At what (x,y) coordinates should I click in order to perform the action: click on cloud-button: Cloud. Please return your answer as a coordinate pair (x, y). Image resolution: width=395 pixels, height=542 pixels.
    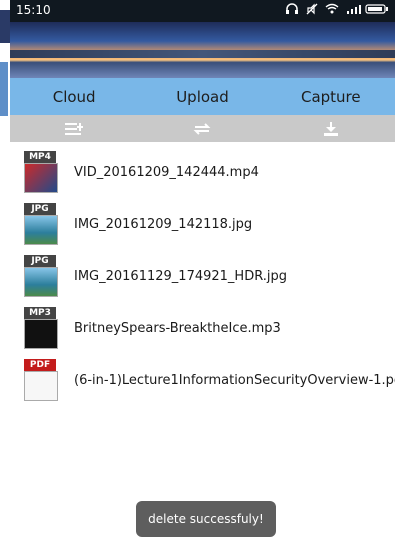
    Looking at the image, I should click on (74, 97).